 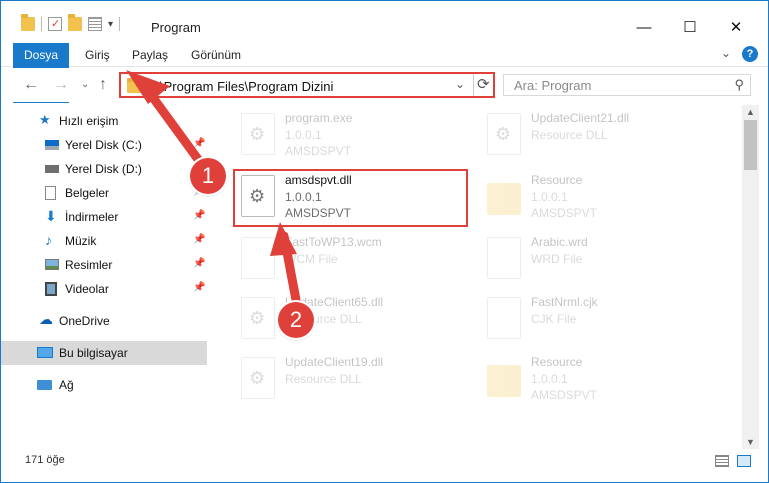 What do you see at coordinates (353, 321) in the screenshot?
I see `file-item: UpdateClient65.dll Resource DLL` at bounding box center [353, 321].